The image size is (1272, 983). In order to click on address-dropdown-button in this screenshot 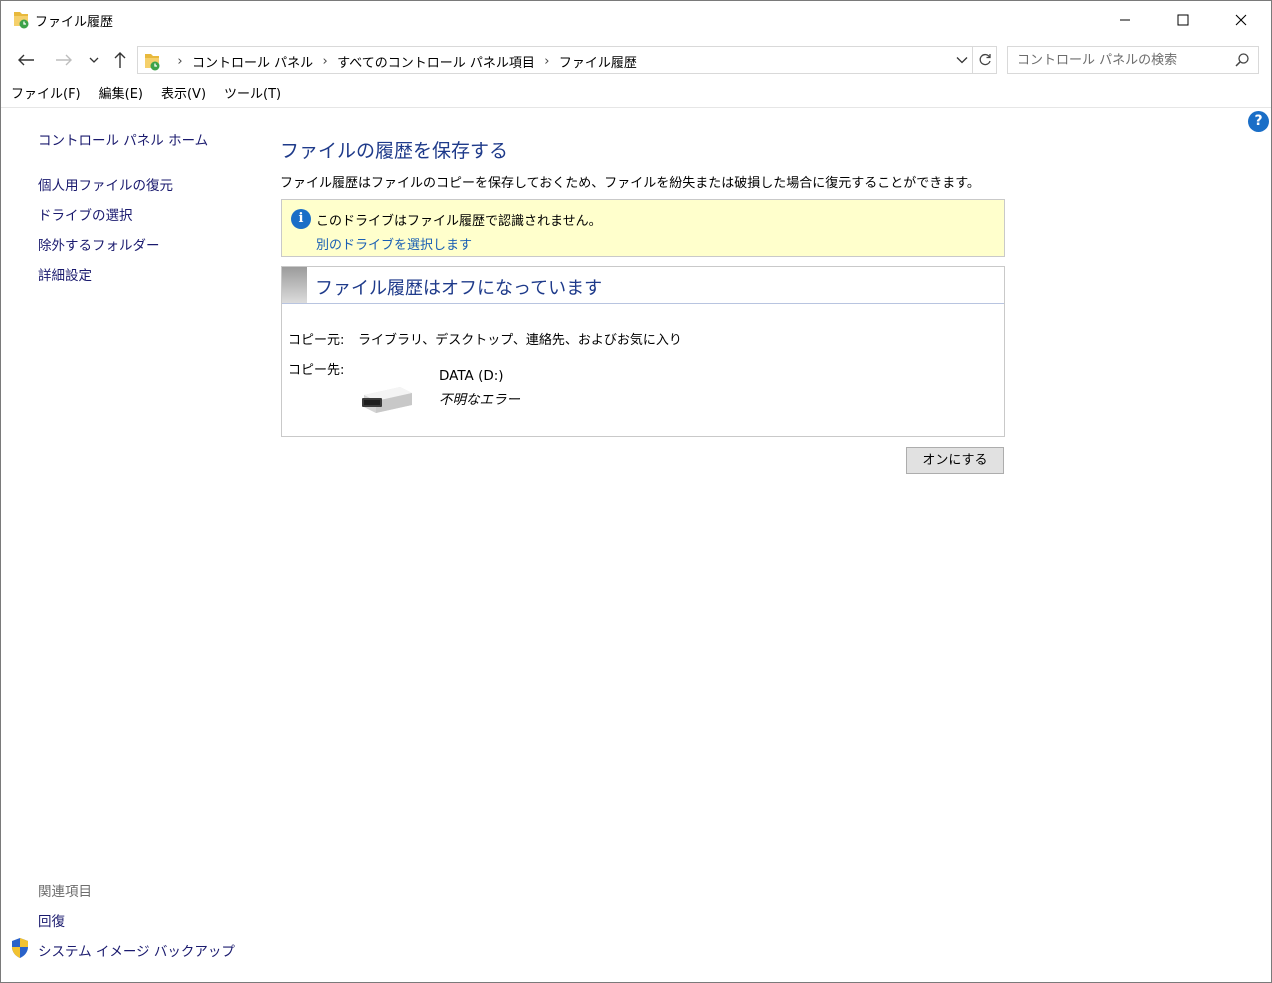, I will do `click(962, 60)`.